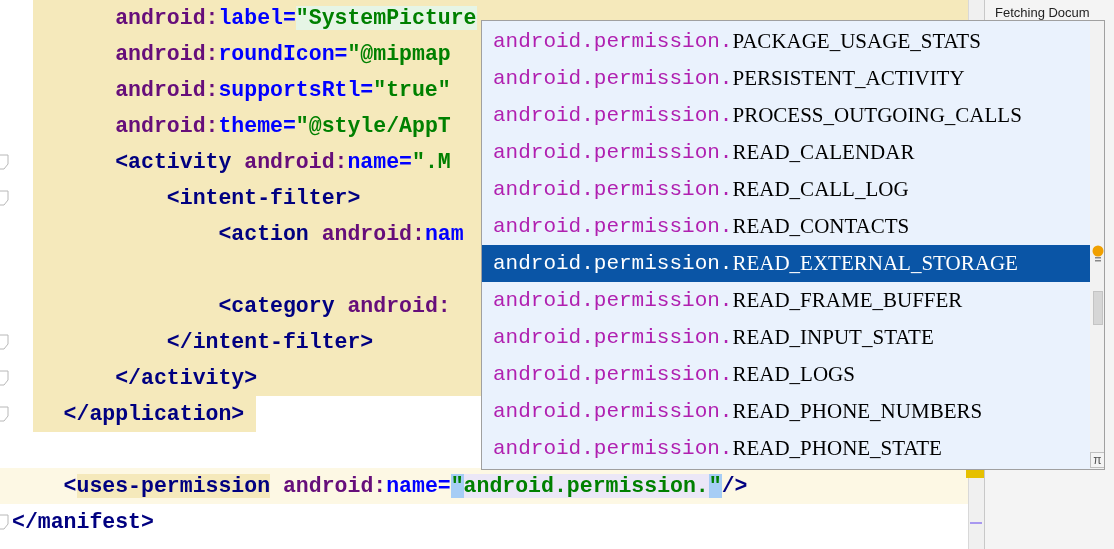 This screenshot has width=1114, height=549. Describe the element at coordinates (786, 374) in the screenshot. I see `completion-item: android.permission.READ_LOGS` at that location.